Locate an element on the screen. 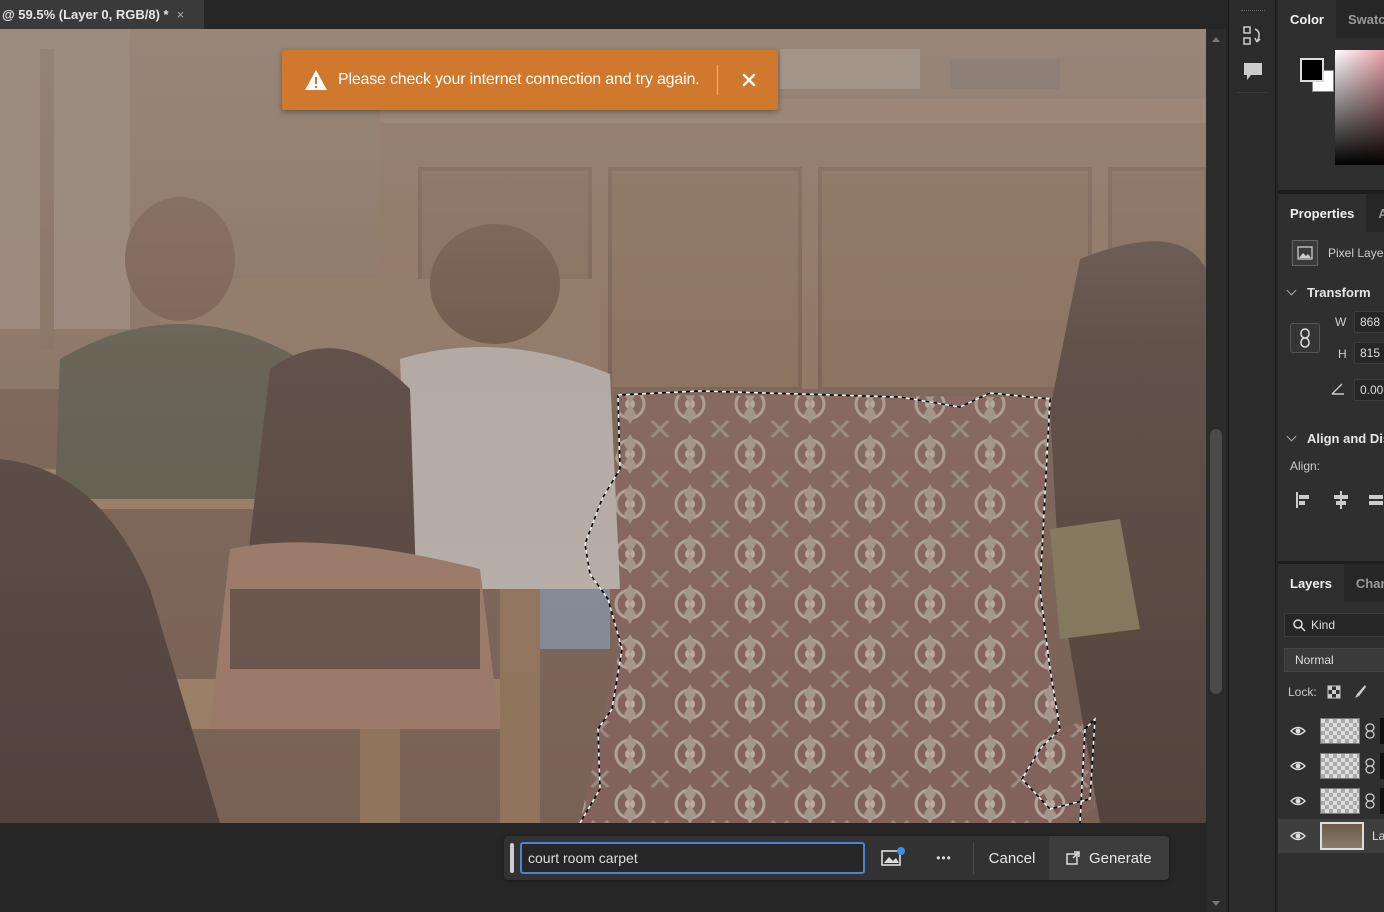  comments-icon is located at coordinates (1253, 72).